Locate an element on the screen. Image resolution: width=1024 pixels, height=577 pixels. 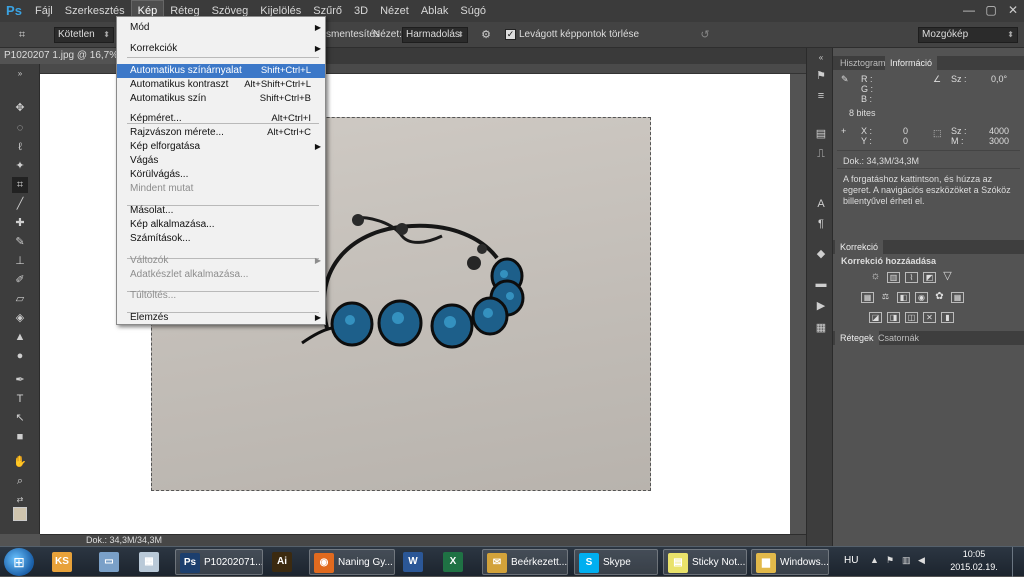
brush-icon: ✎ is located at coordinates (20, 242).